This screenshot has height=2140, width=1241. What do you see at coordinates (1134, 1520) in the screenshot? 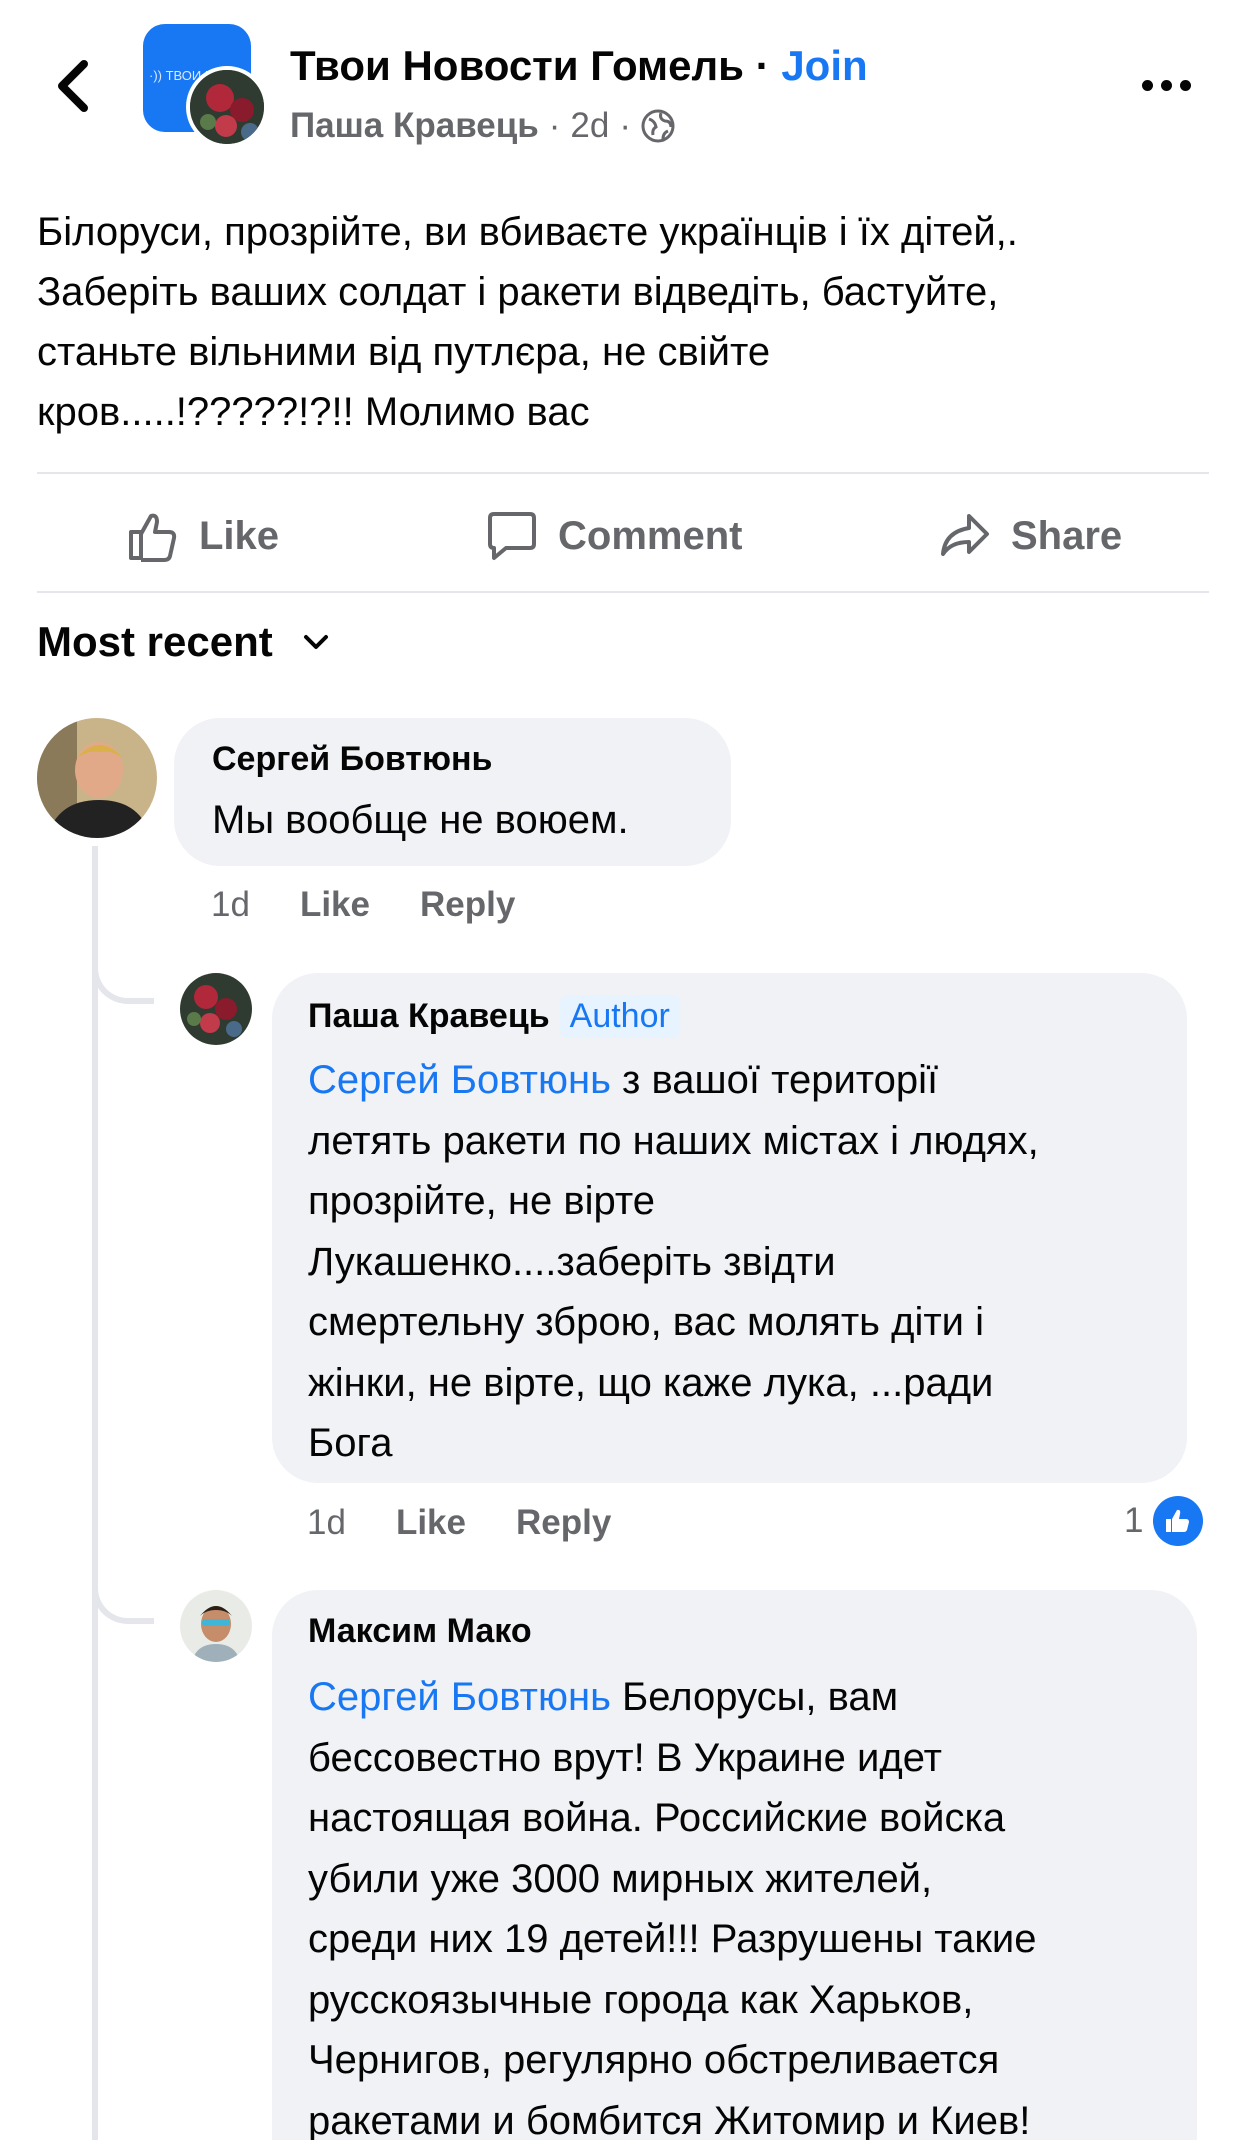
I see `reaction-count: 1` at bounding box center [1134, 1520].